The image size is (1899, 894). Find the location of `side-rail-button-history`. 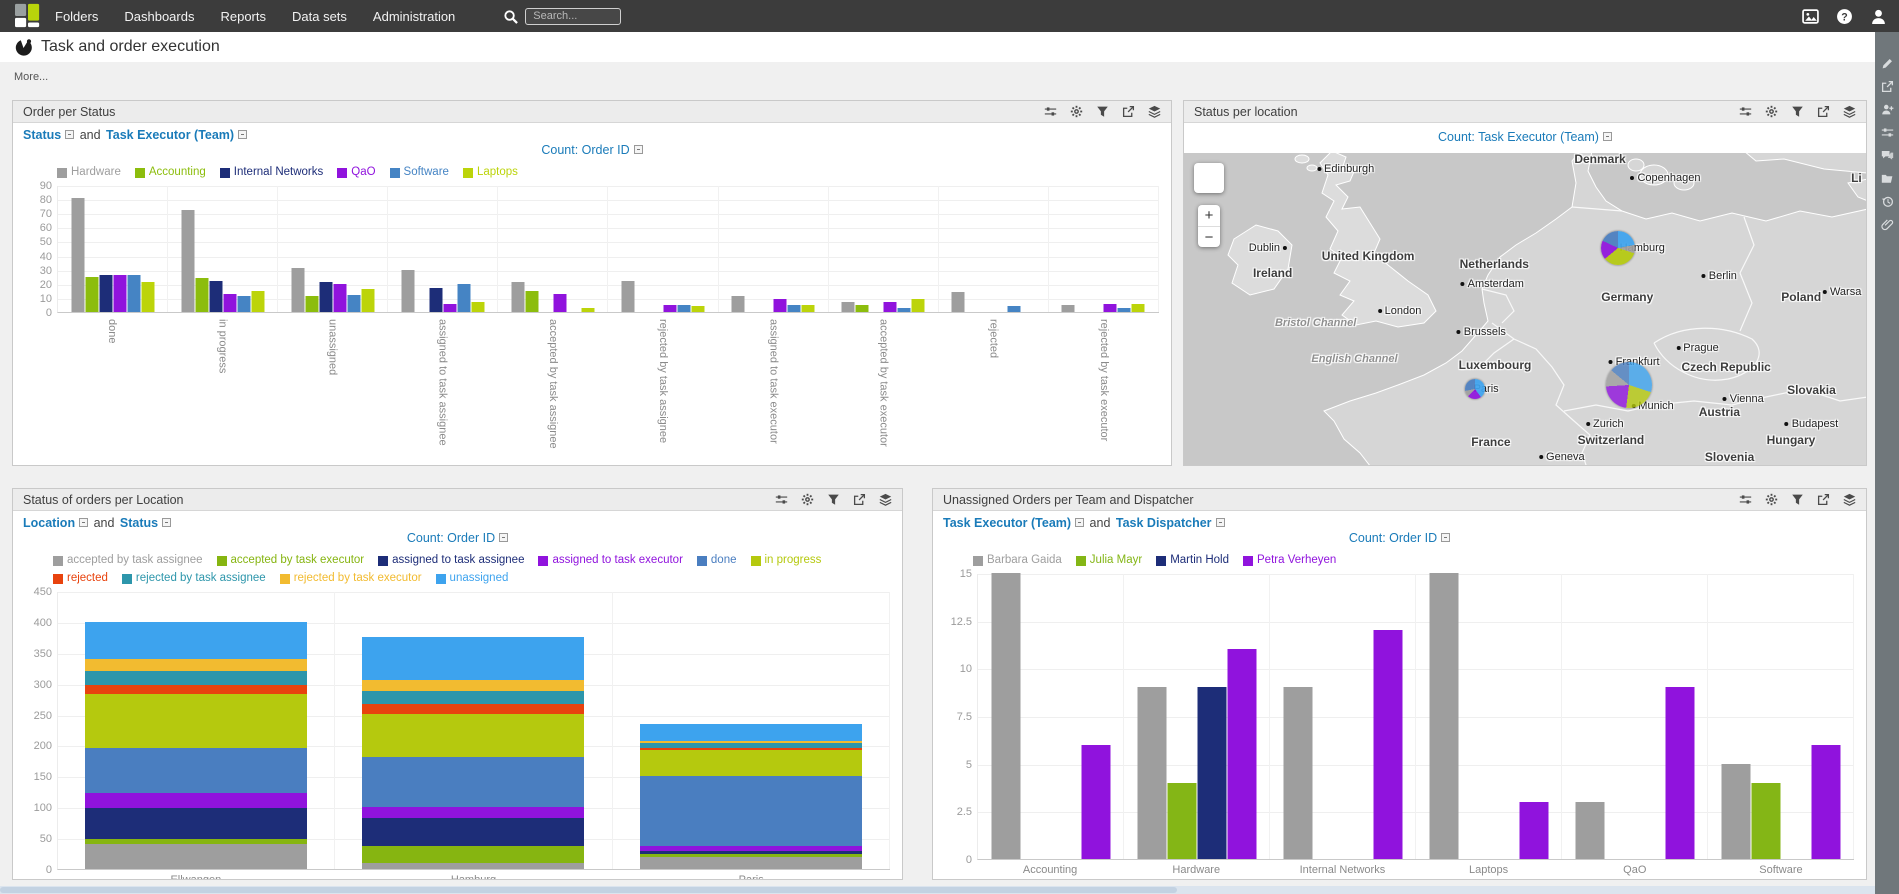

side-rail-button-history is located at coordinates (1887, 201).